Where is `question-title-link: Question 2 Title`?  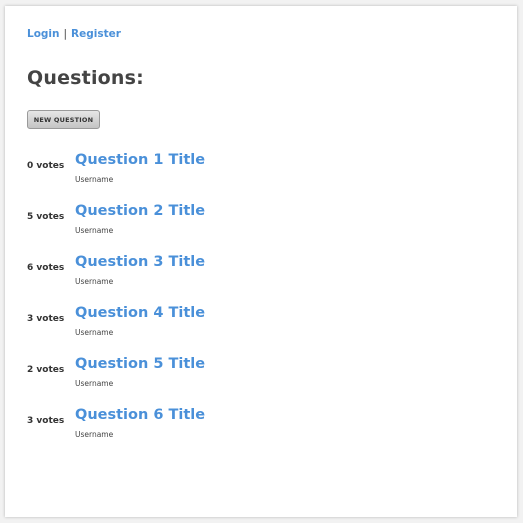
question-title-link: Question 2 Title is located at coordinates (140, 211).